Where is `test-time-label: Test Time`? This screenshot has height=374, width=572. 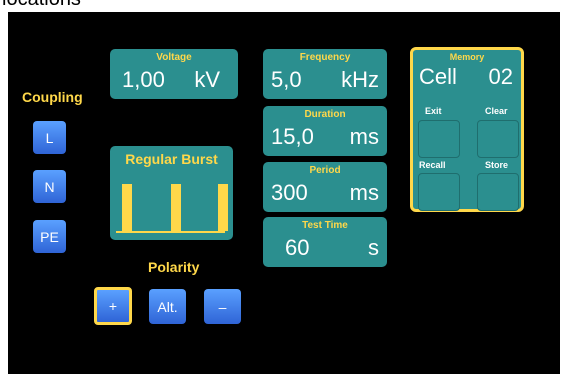
test-time-label: Test Time is located at coordinates (325, 225).